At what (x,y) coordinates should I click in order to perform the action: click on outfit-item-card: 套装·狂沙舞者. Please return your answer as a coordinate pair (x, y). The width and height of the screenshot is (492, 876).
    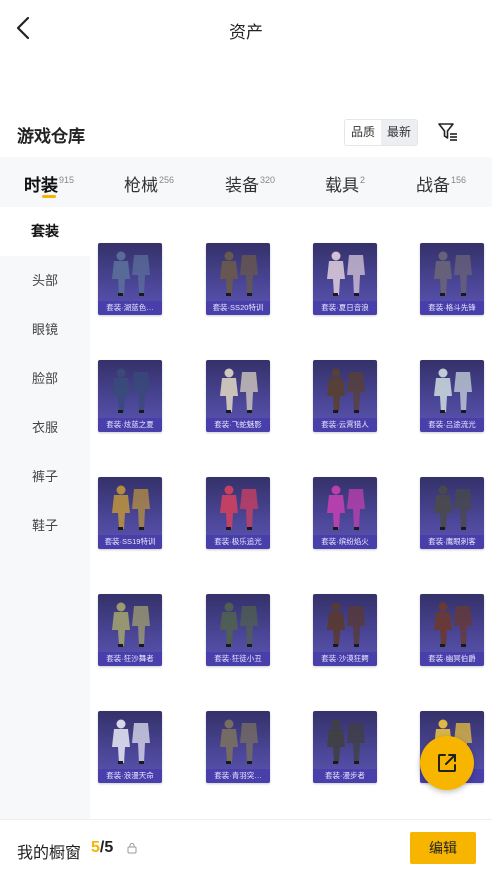
    Looking at the image, I should click on (130, 630).